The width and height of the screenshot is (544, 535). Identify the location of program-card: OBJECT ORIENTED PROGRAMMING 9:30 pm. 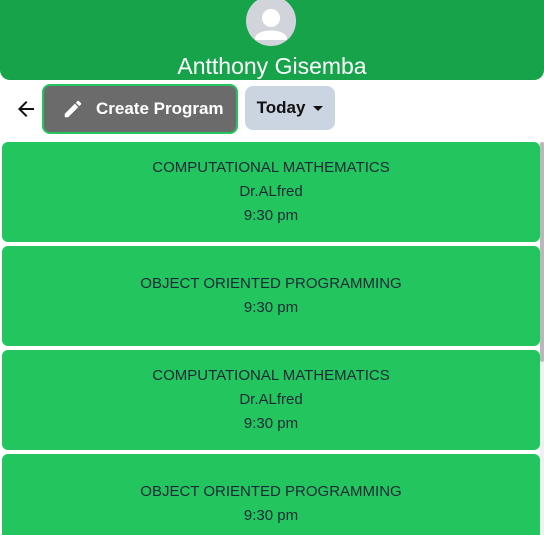
(271, 494).